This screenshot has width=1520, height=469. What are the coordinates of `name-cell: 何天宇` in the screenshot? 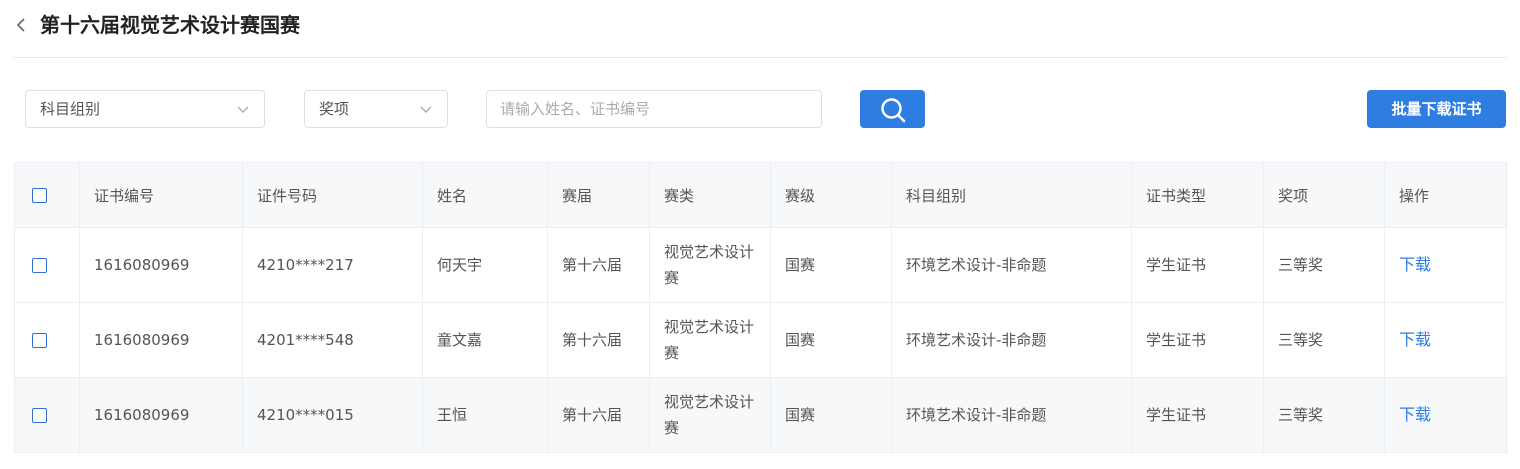 It's located at (485, 265).